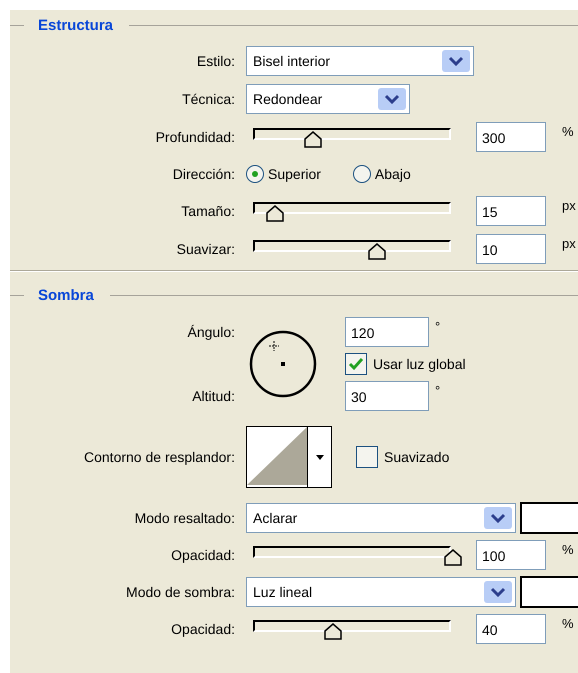 The image size is (578, 673). Describe the element at coordinates (320, 457) in the screenshot. I see `caret-icon` at that location.